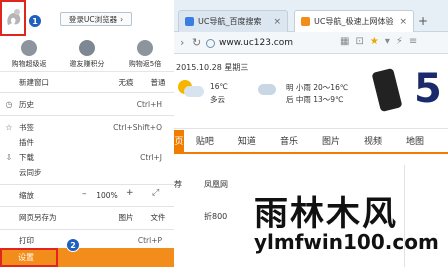  Describe the element at coordinates (87, 64) in the screenshot. I see `quick-label: 邀友赚积分` at that location.